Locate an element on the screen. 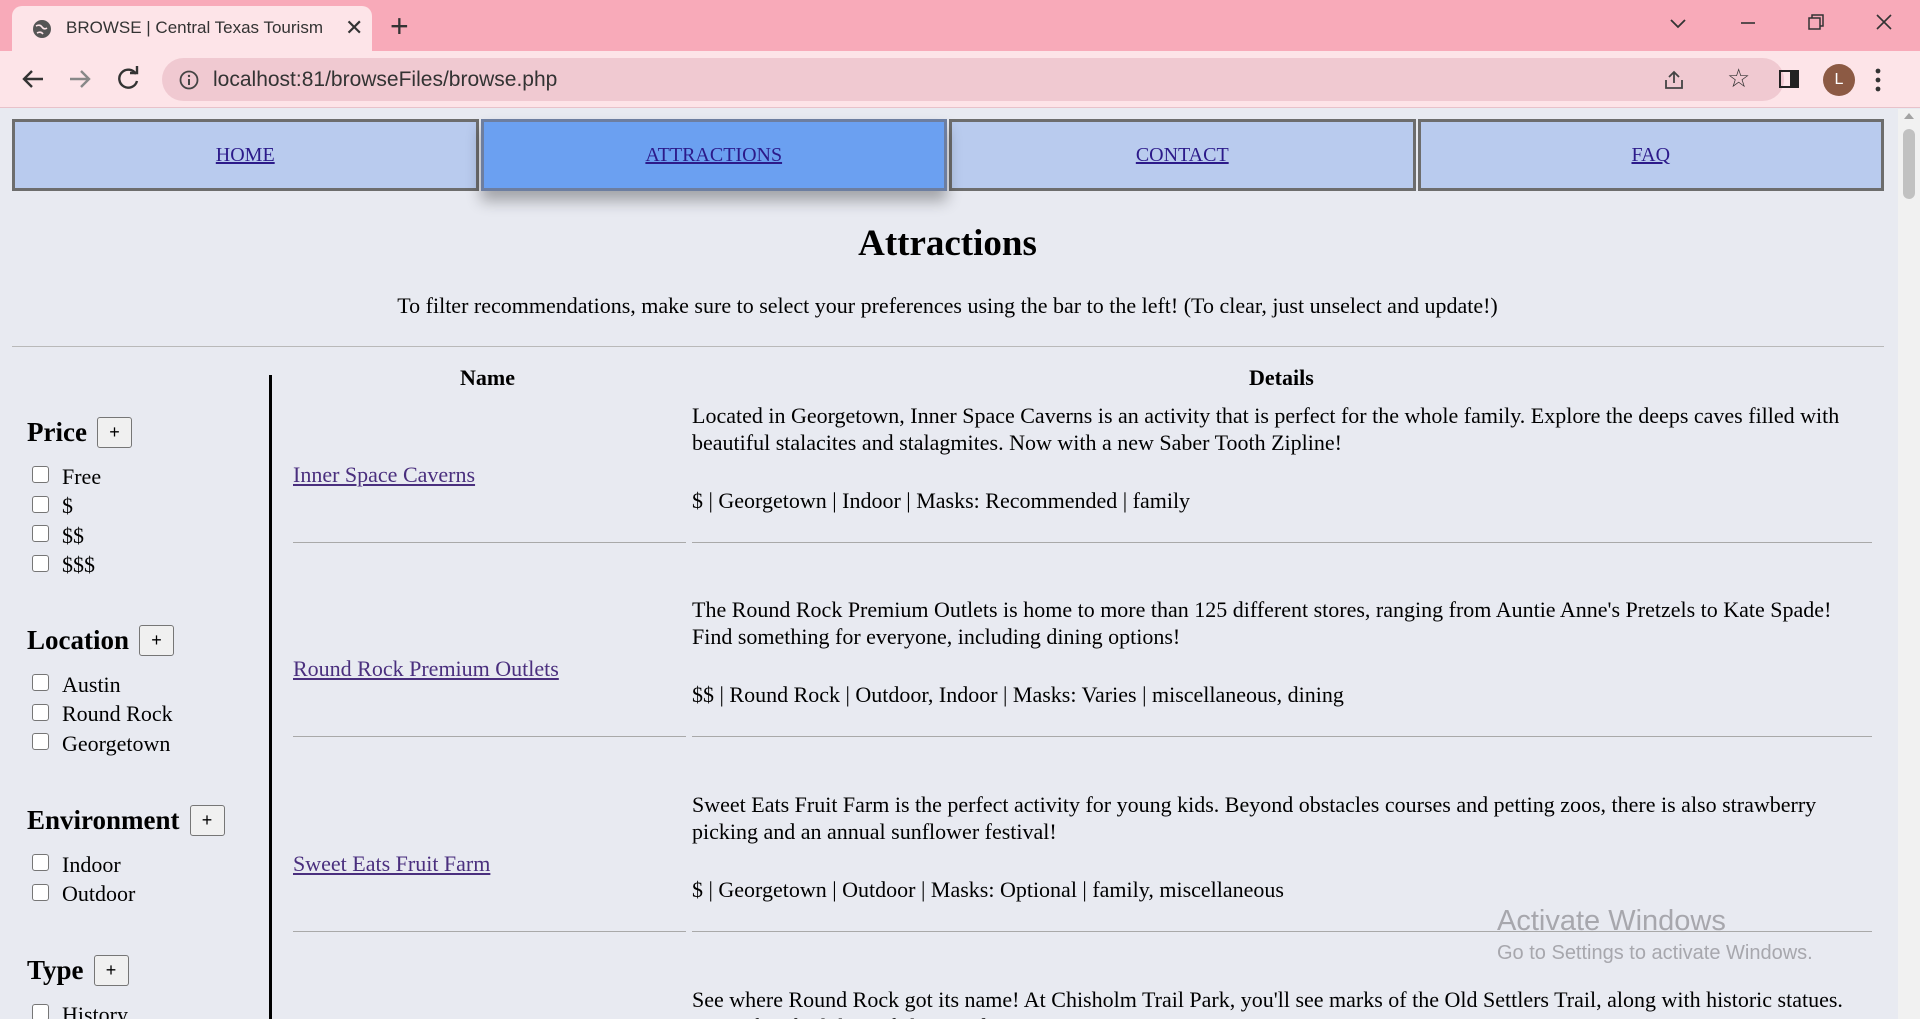  filter-option: Round Rock is located at coordinates (100, 715).